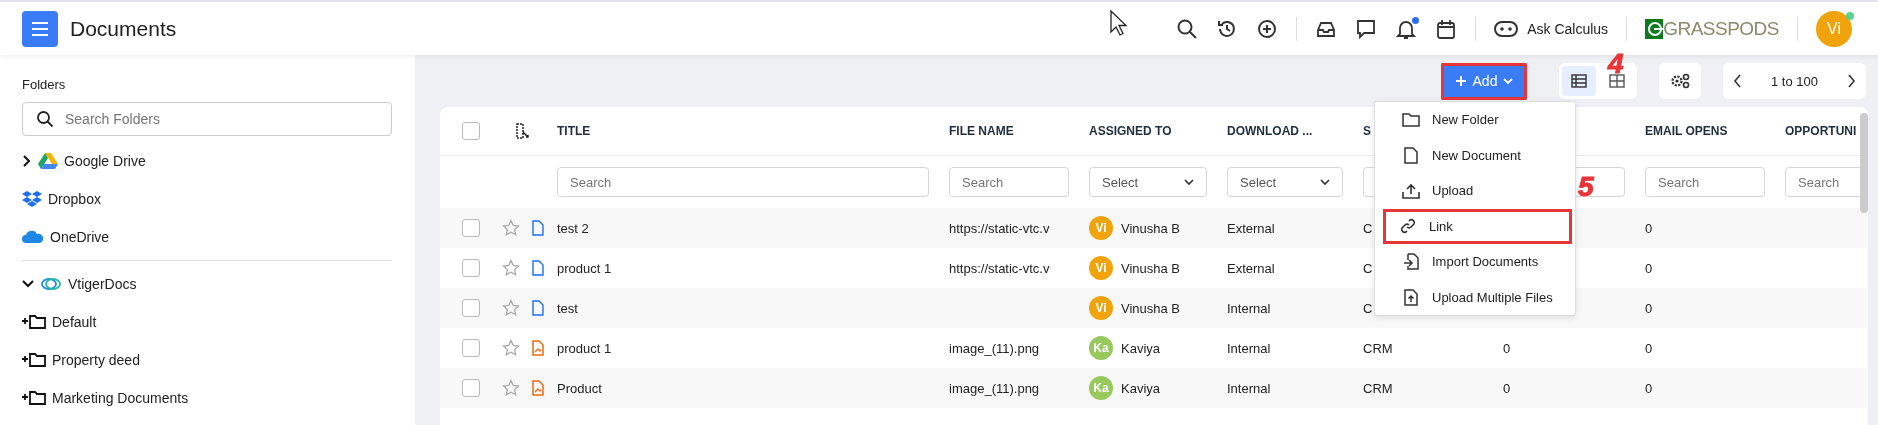 The height and width of the screenshot is (425, 1878). I want to click on menu-item: New Folder, so click(1475, 120).